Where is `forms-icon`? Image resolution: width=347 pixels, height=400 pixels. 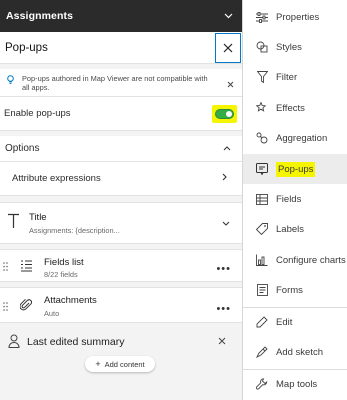
forms-icon is located at coordinates (262, 290).